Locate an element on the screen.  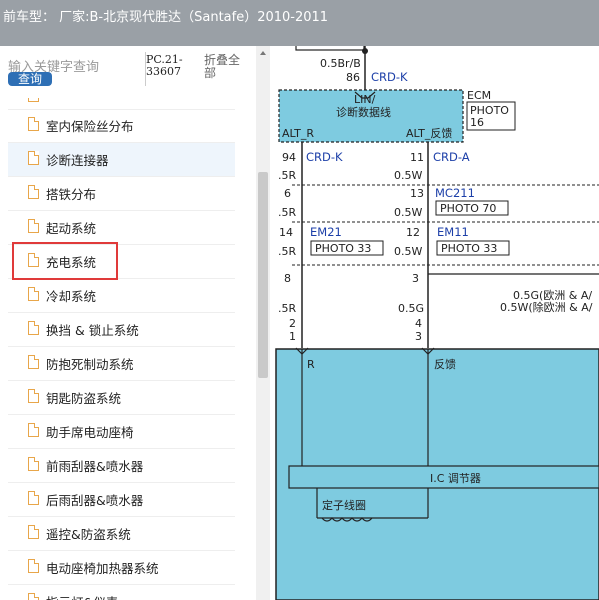
photo-16-b: 16 is located at coordinates (477, 122).